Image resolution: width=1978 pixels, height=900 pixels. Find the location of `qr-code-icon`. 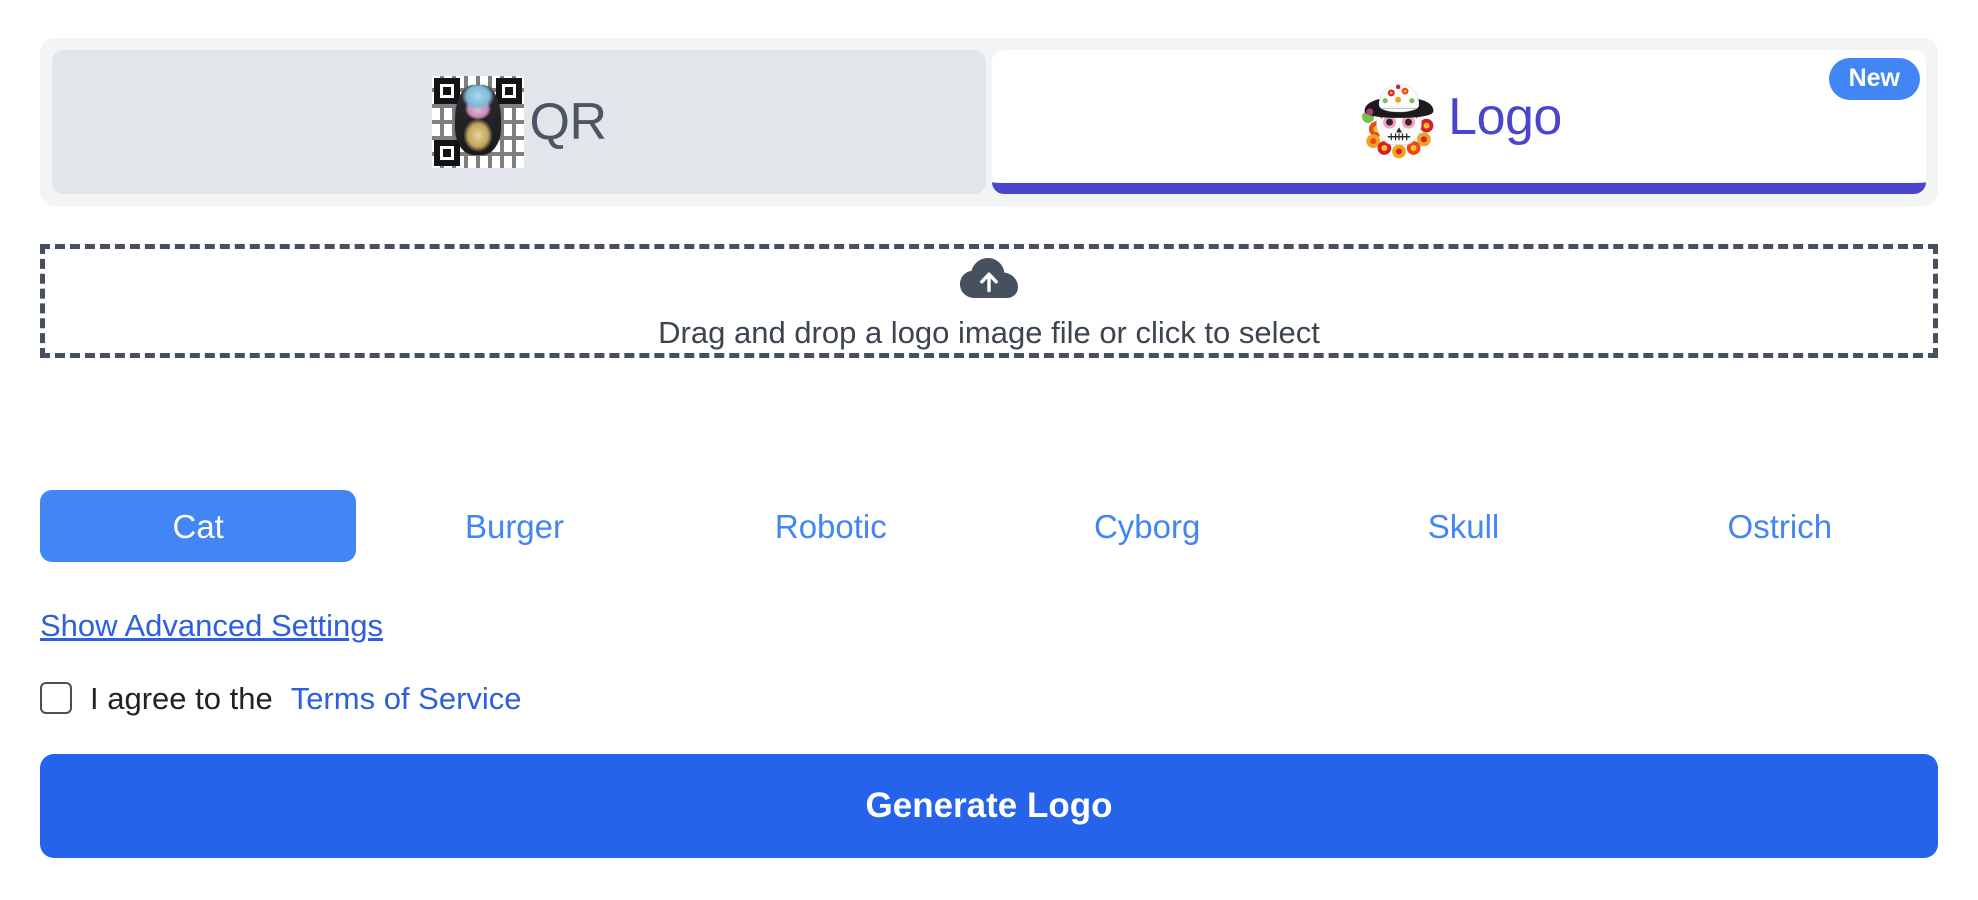

qr-code-icon is located at coordinates (477, 122).